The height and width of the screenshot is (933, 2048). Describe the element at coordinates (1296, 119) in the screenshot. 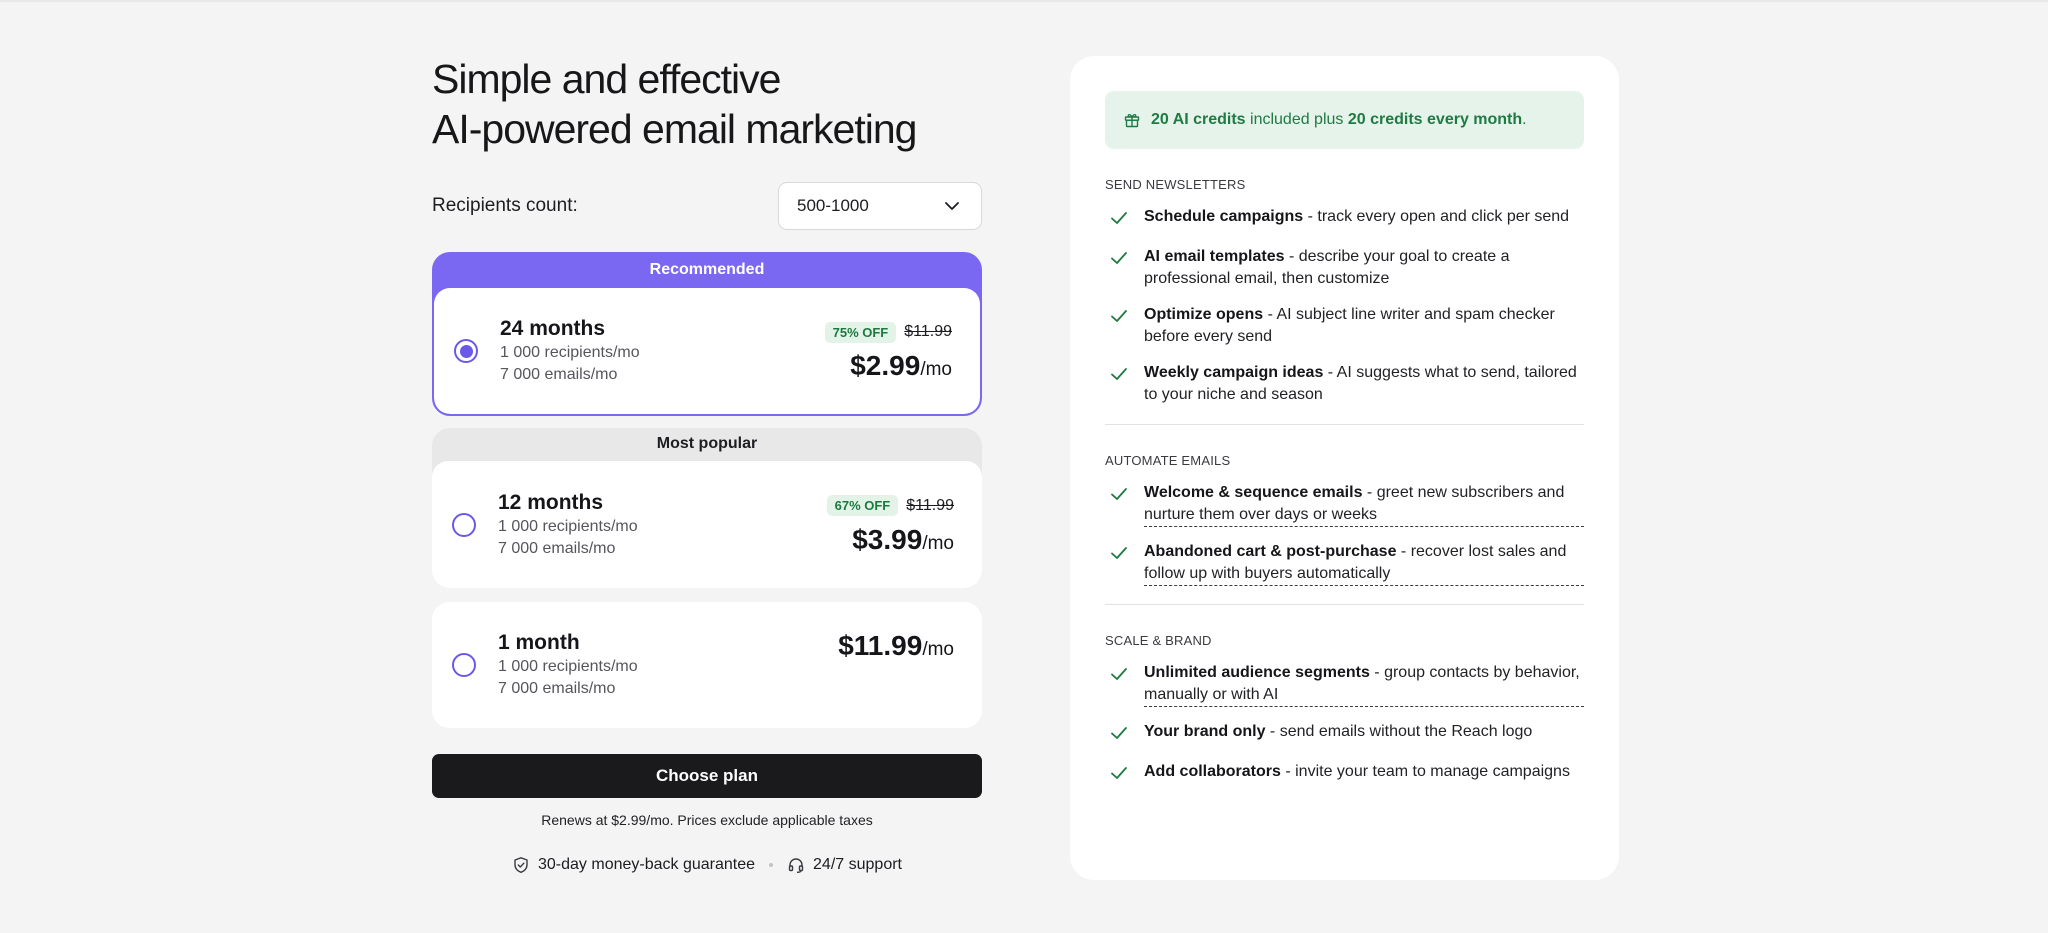

I see `credits-text: included plus` at that location.